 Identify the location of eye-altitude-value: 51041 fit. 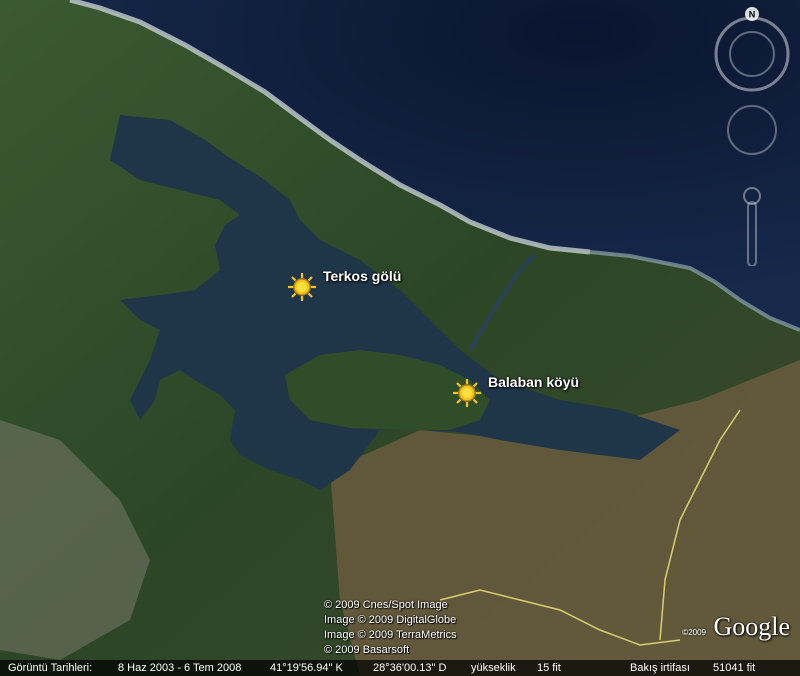
(734, 668).